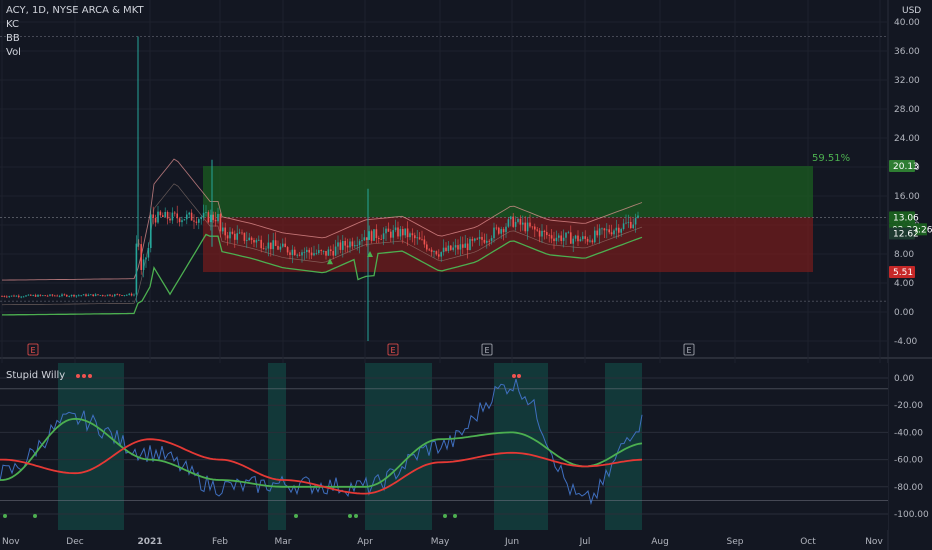  What do you see at coordinates (35, 375) in the screenshot?
I see `lower-pane-title: Stupid Willy` at bounding box center [35, 375].